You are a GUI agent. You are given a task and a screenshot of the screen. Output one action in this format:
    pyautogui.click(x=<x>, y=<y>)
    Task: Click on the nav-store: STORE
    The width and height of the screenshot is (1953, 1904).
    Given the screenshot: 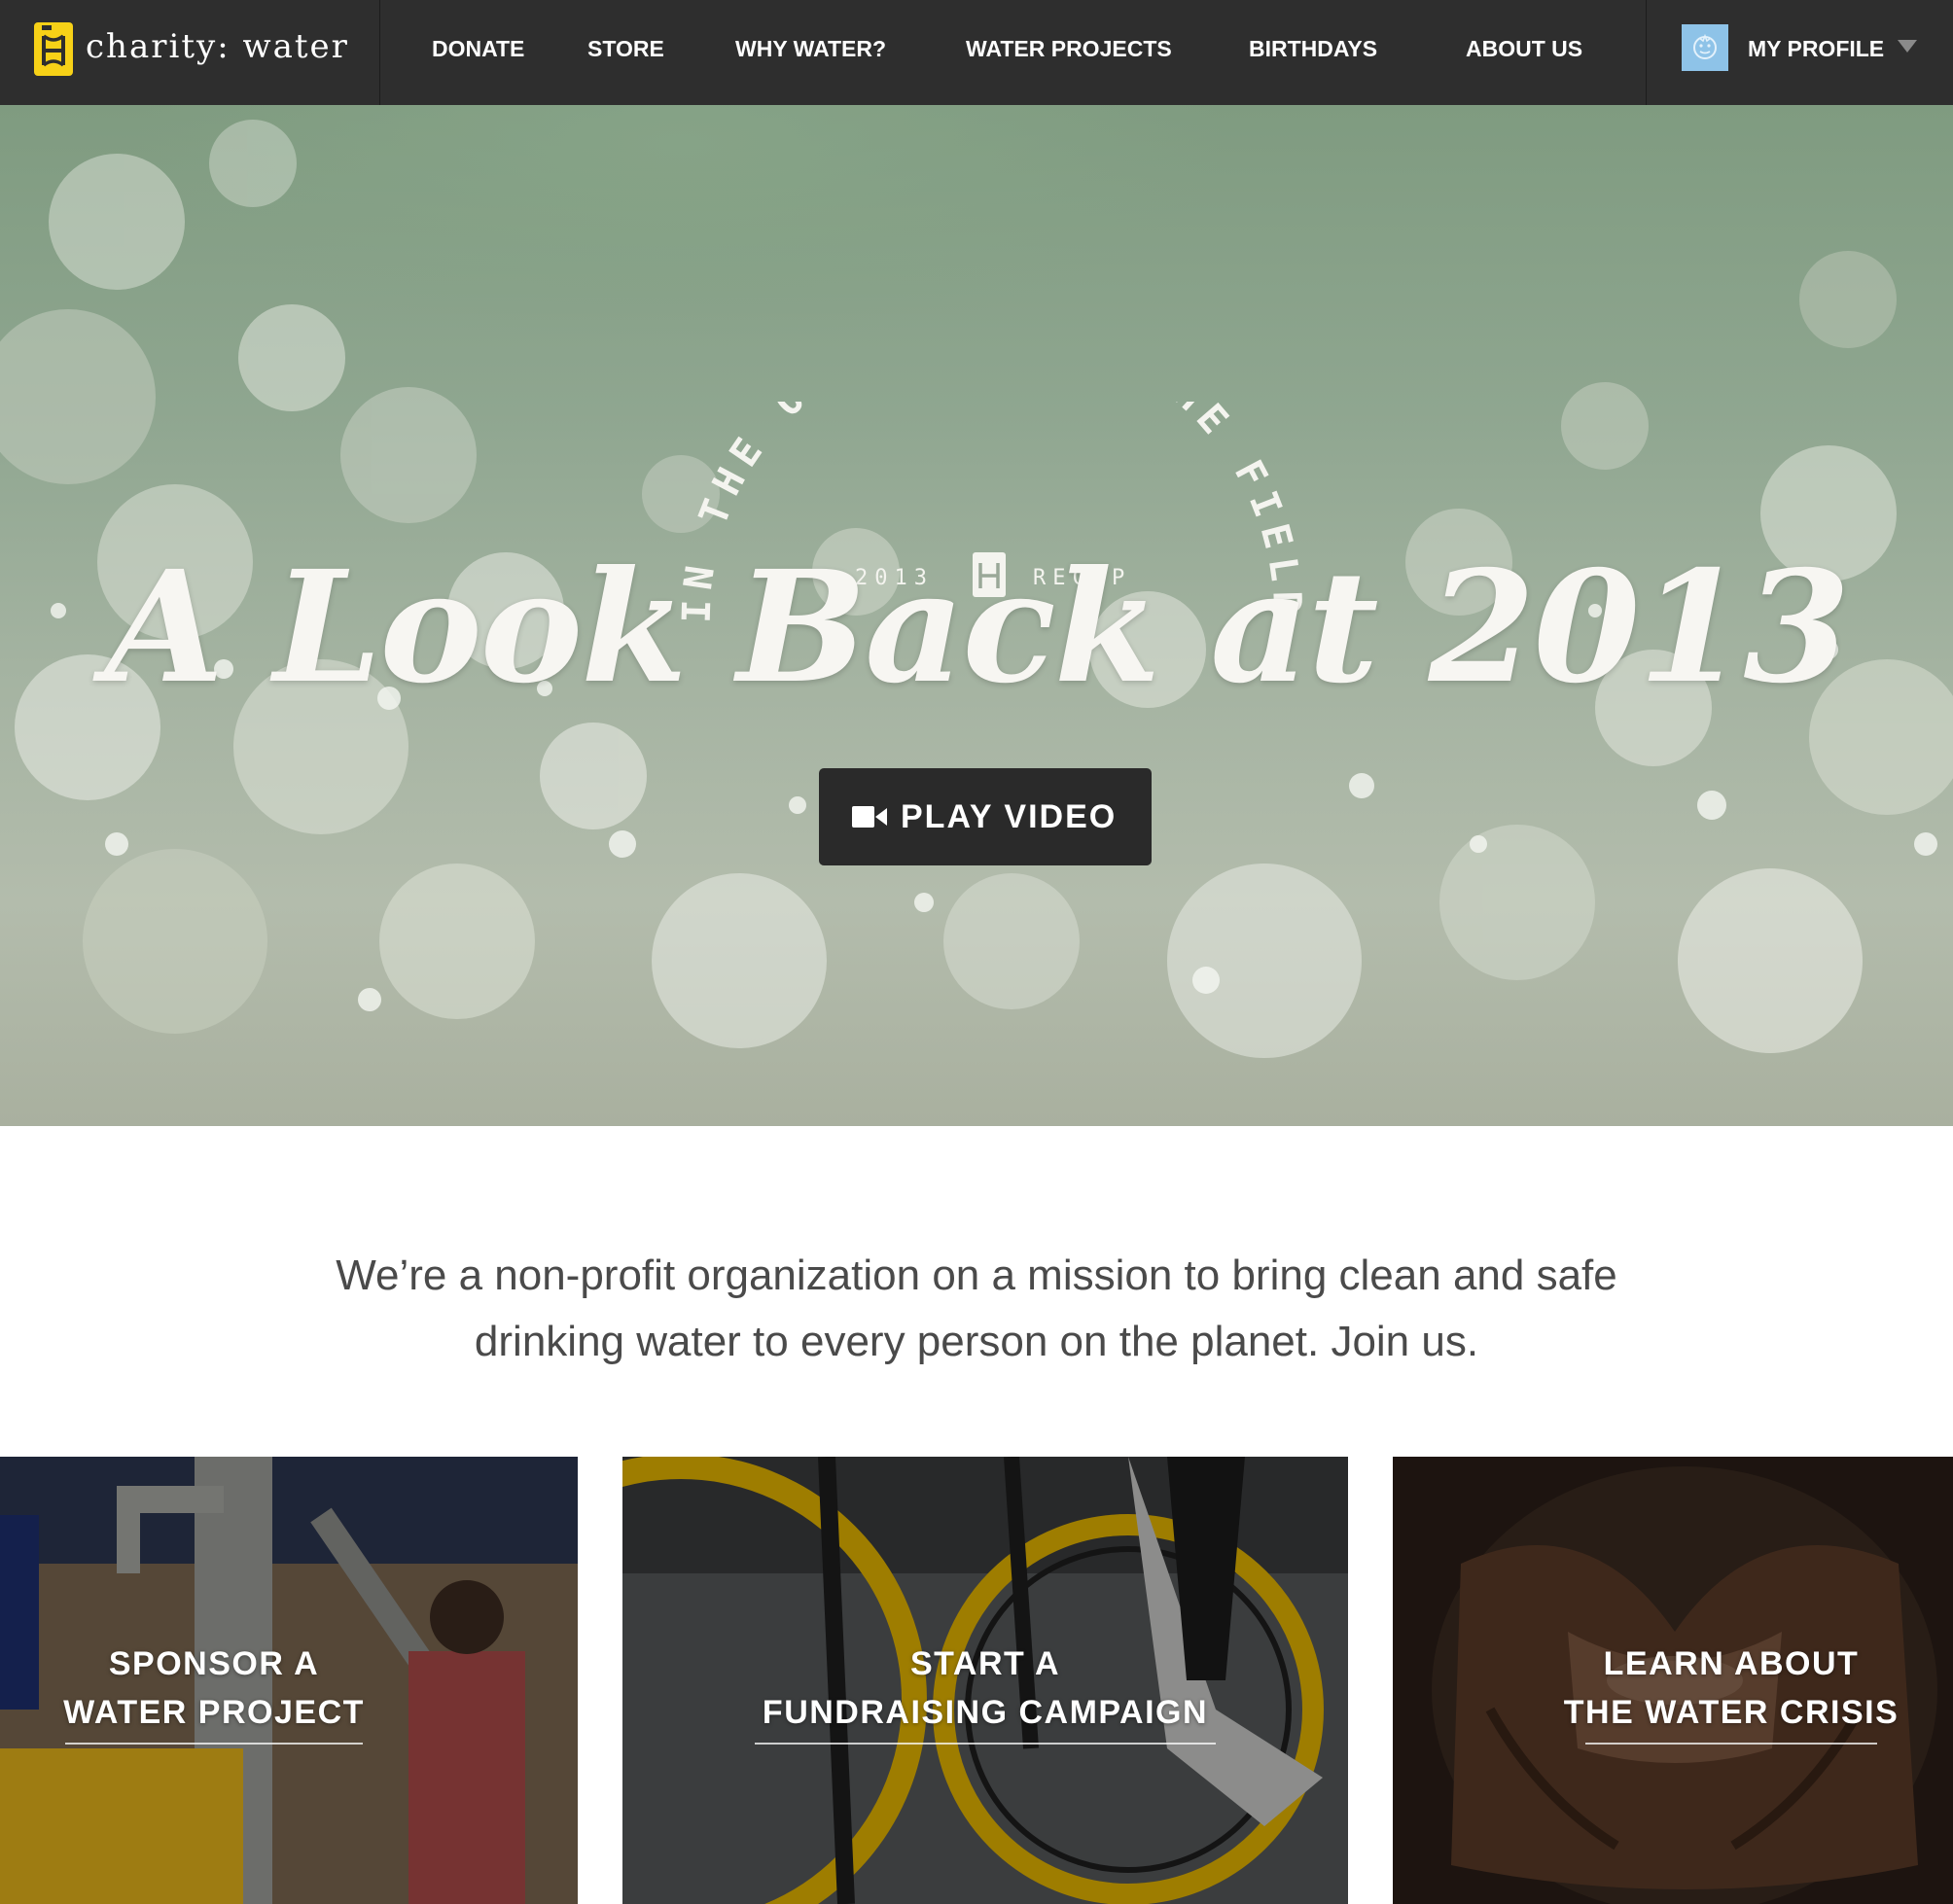 What is the action you would take?
    pyautogui.click(x=625, y=52)
    